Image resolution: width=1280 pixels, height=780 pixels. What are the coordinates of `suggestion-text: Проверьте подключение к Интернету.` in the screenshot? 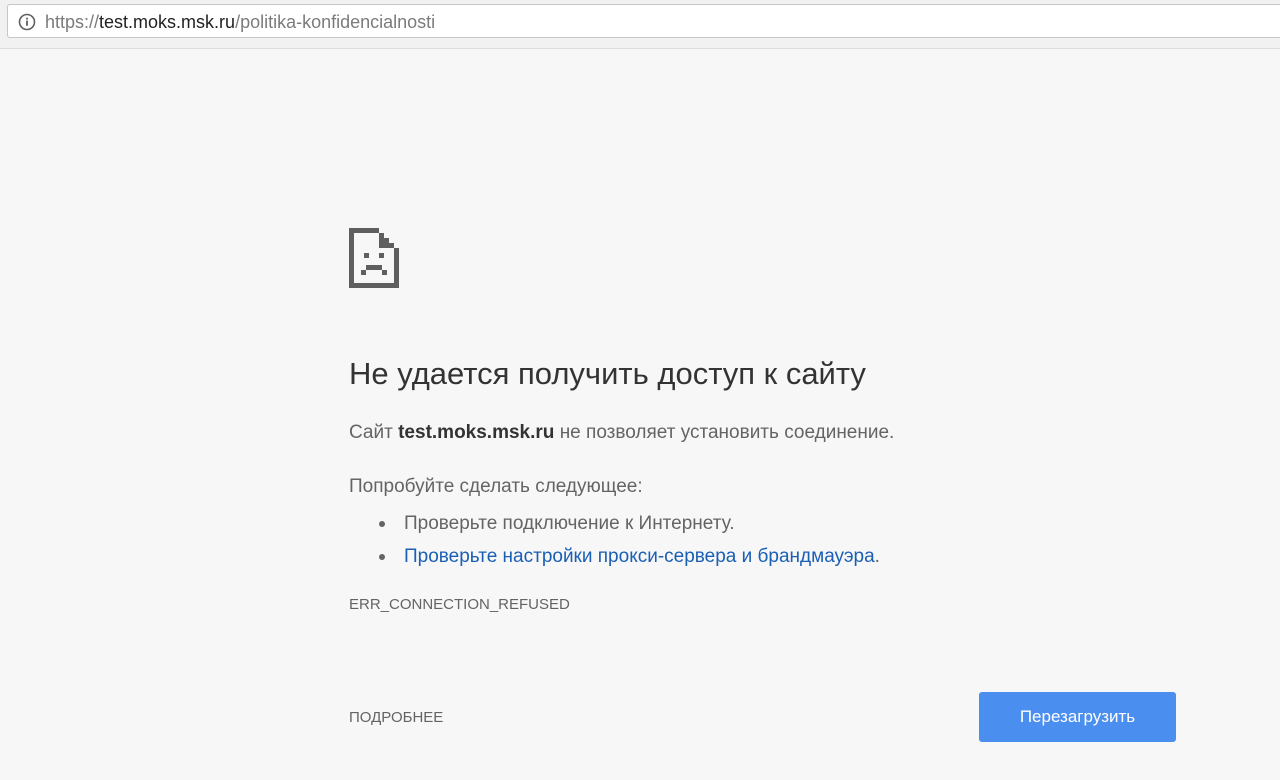 It's located at (569, 523).